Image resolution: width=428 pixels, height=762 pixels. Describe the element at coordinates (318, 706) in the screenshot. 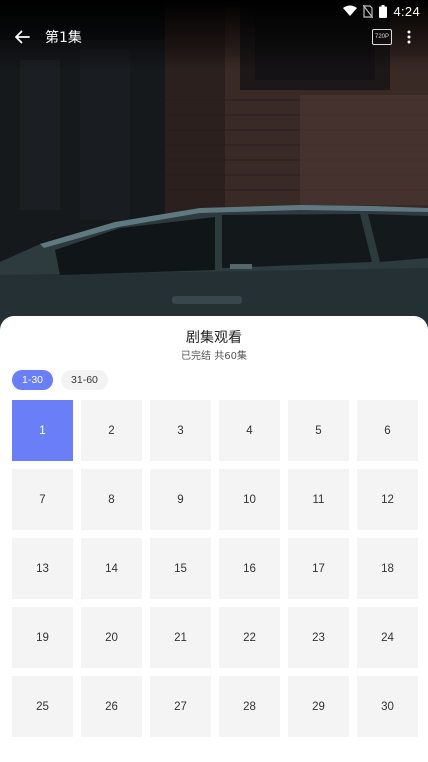

I see `episode-tile: 29` at that location.